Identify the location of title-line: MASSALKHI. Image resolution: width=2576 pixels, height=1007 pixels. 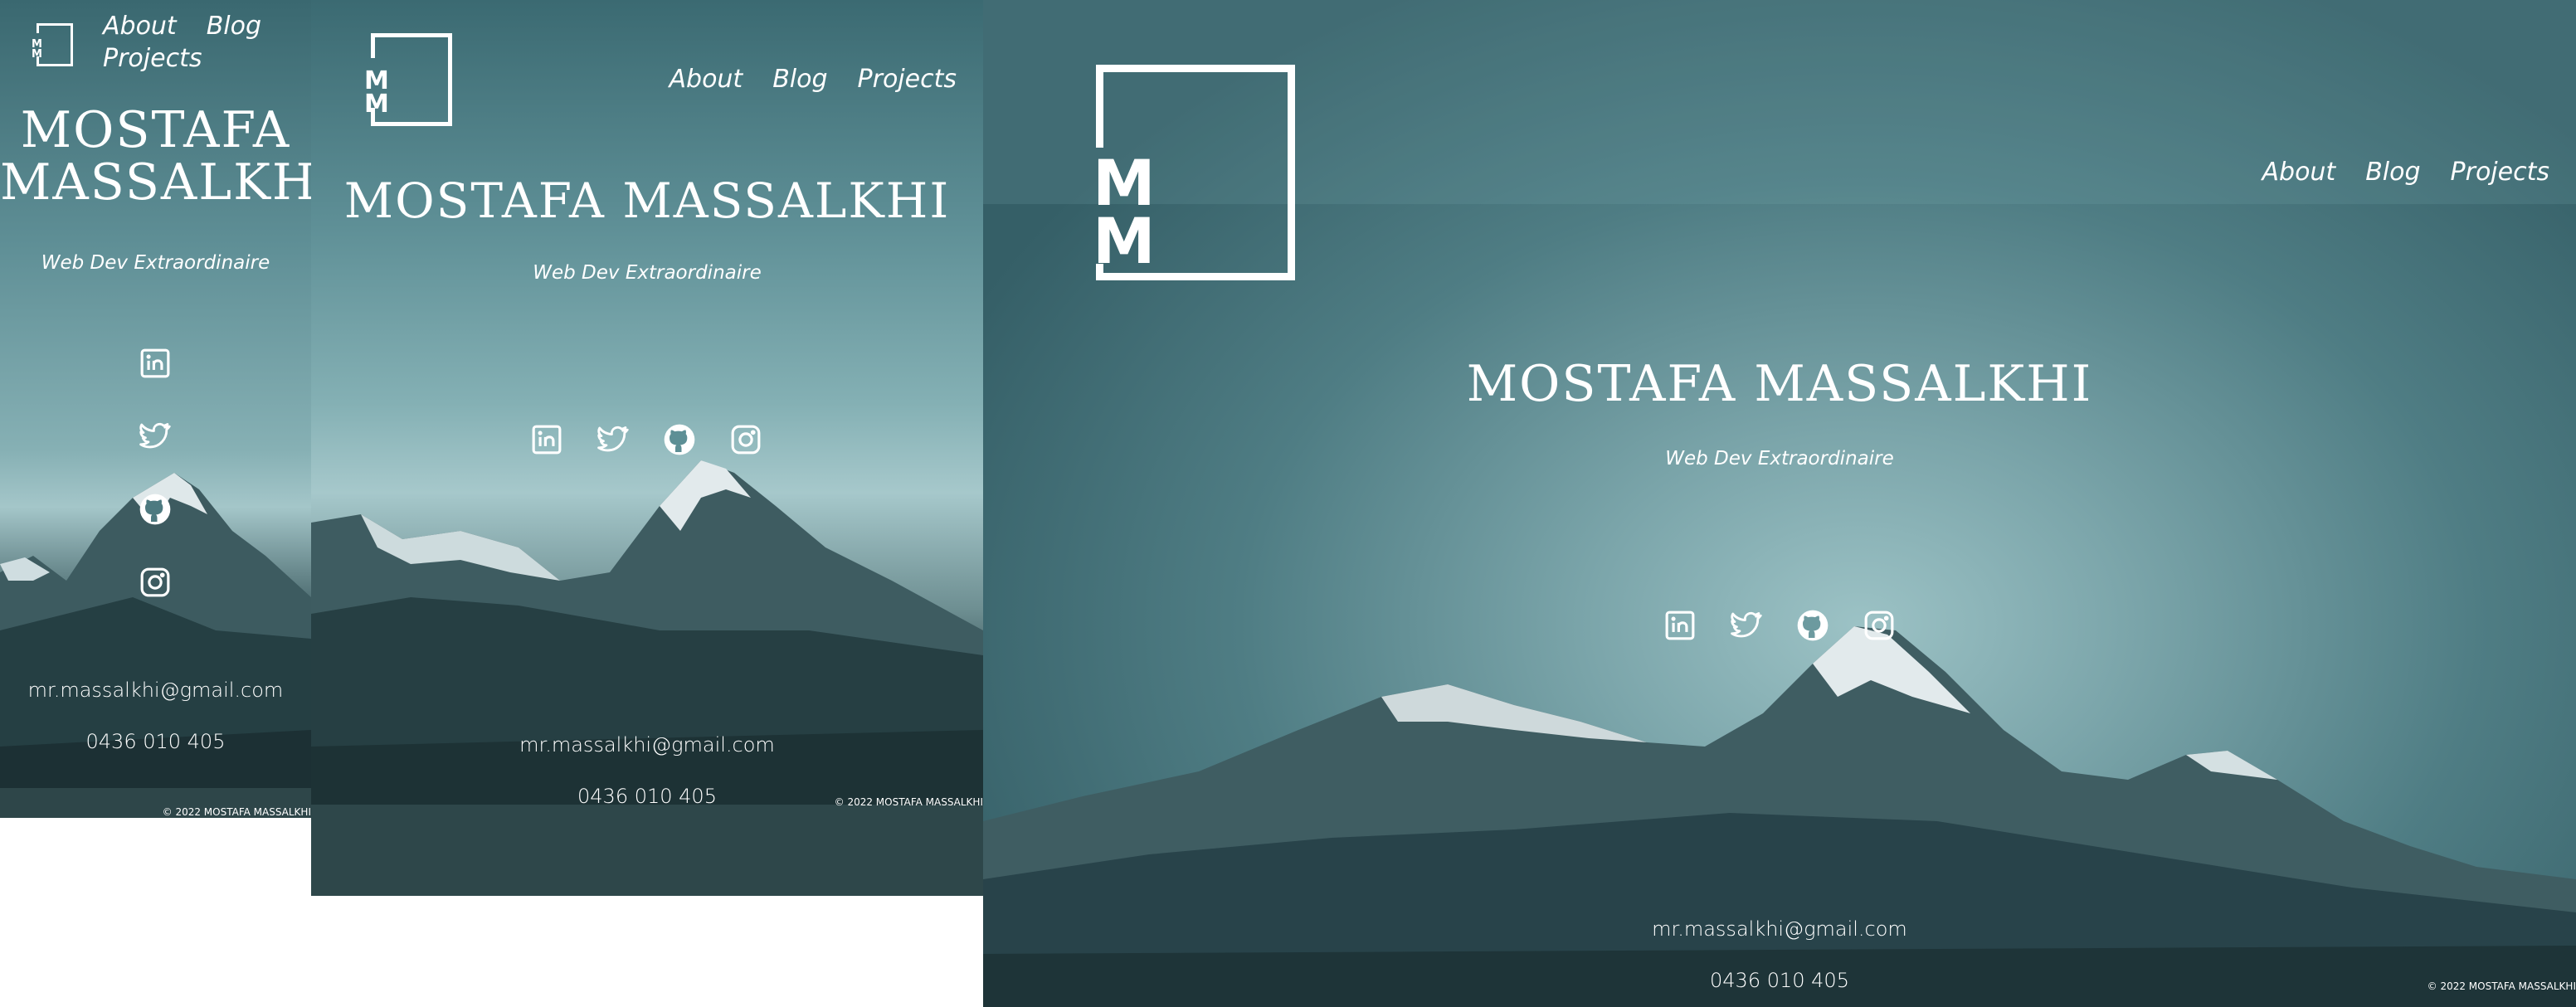
(155, 182).